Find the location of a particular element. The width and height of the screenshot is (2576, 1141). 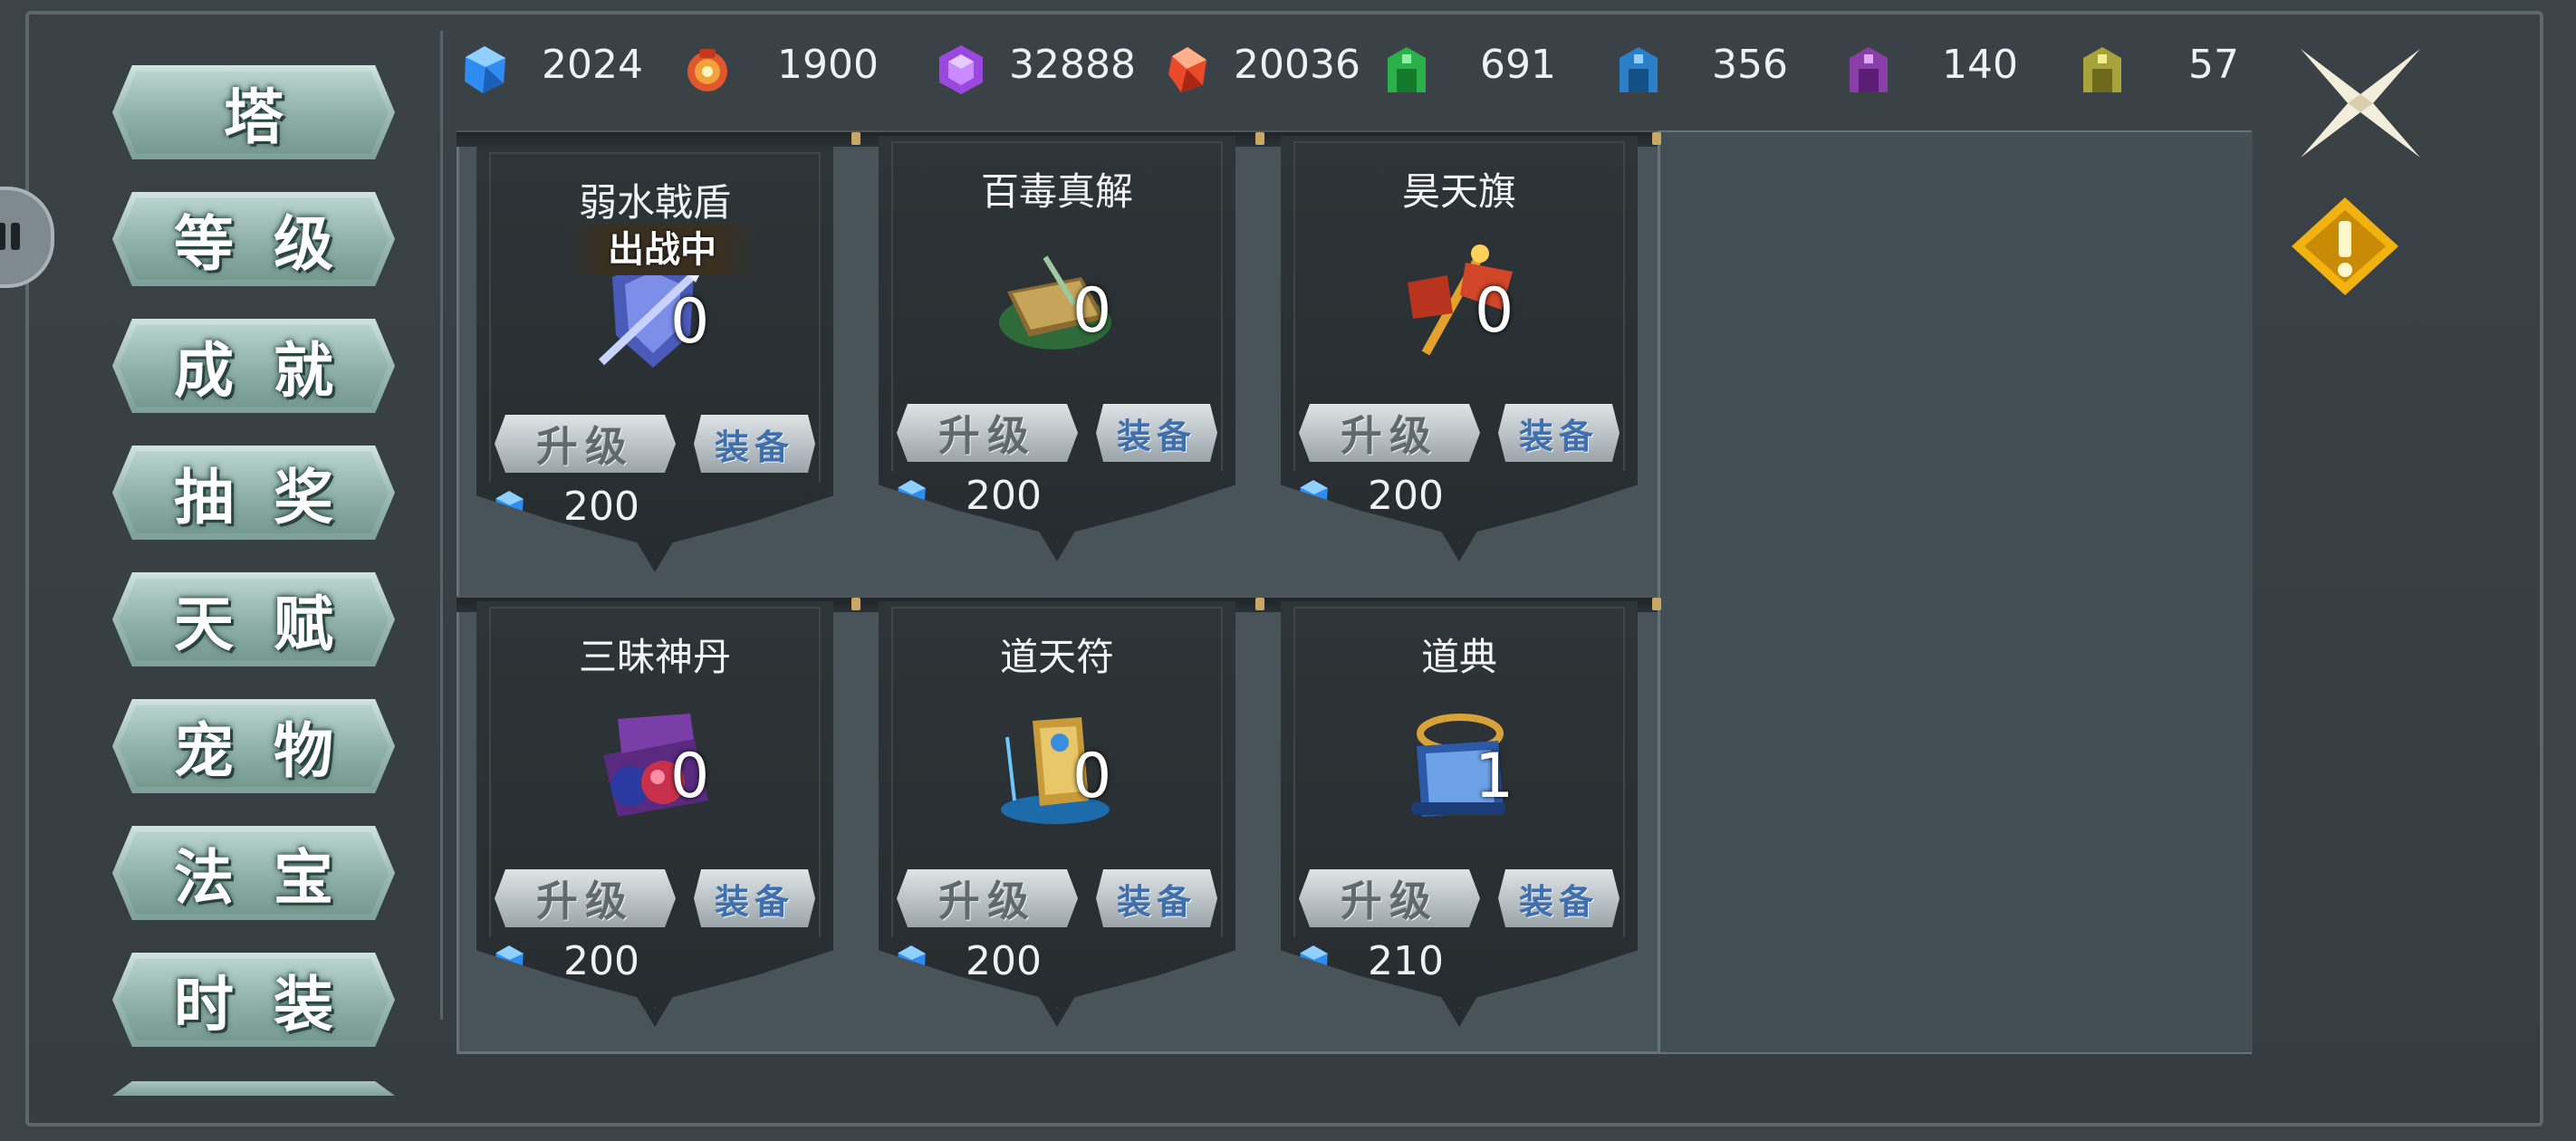

menu-label: 天赋 is located at coordinates (273, 624).